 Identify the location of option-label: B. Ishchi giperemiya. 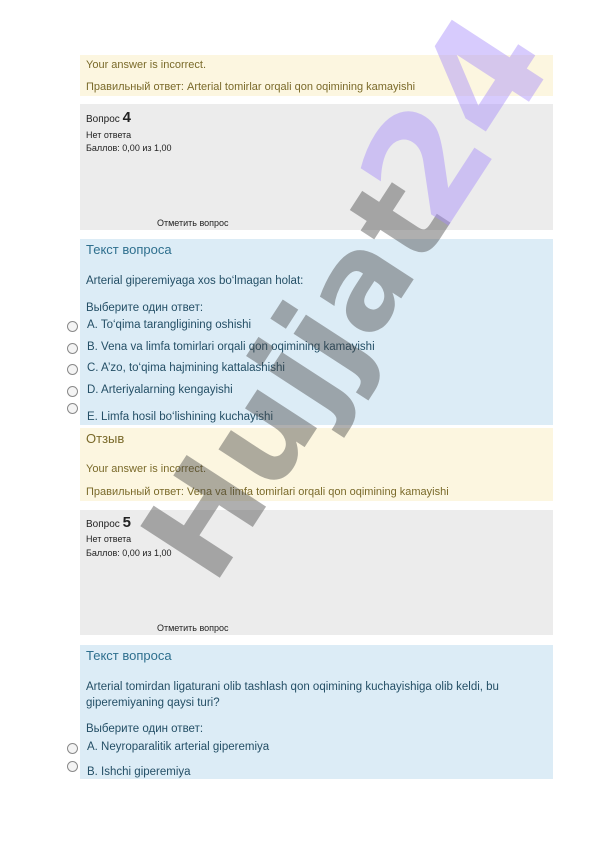
(139, 772).